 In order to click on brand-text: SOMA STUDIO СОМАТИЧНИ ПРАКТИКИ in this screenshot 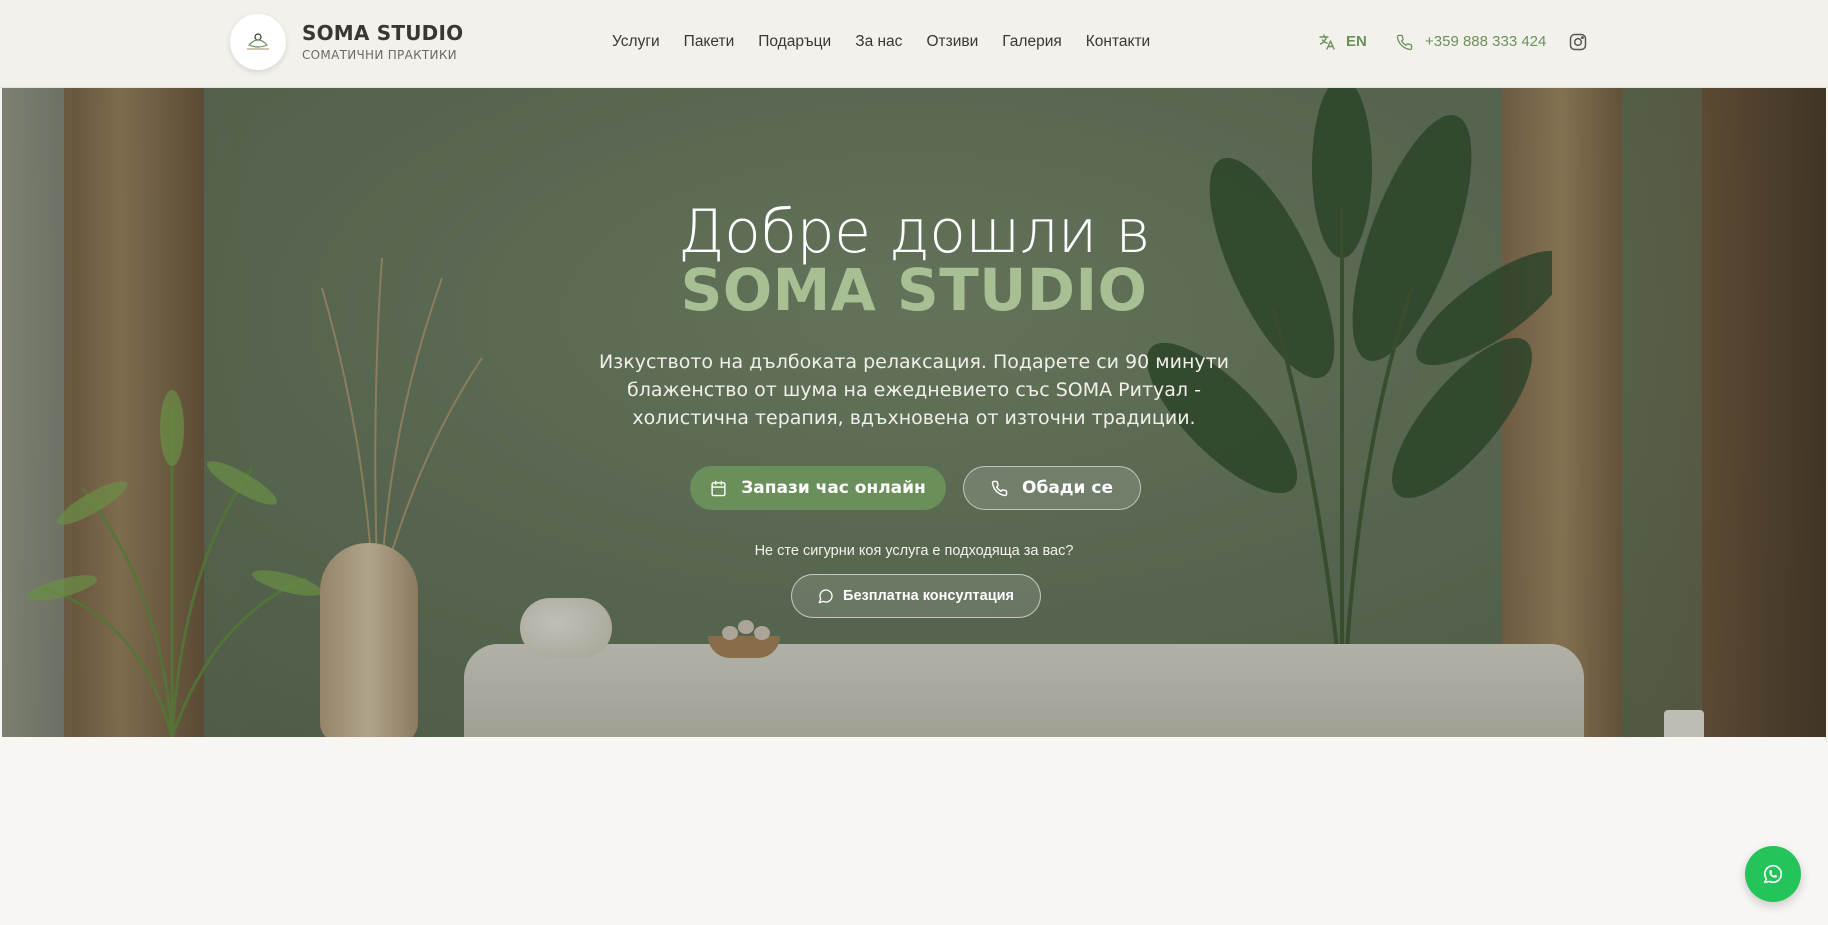, I will do `click(382, 42)`.